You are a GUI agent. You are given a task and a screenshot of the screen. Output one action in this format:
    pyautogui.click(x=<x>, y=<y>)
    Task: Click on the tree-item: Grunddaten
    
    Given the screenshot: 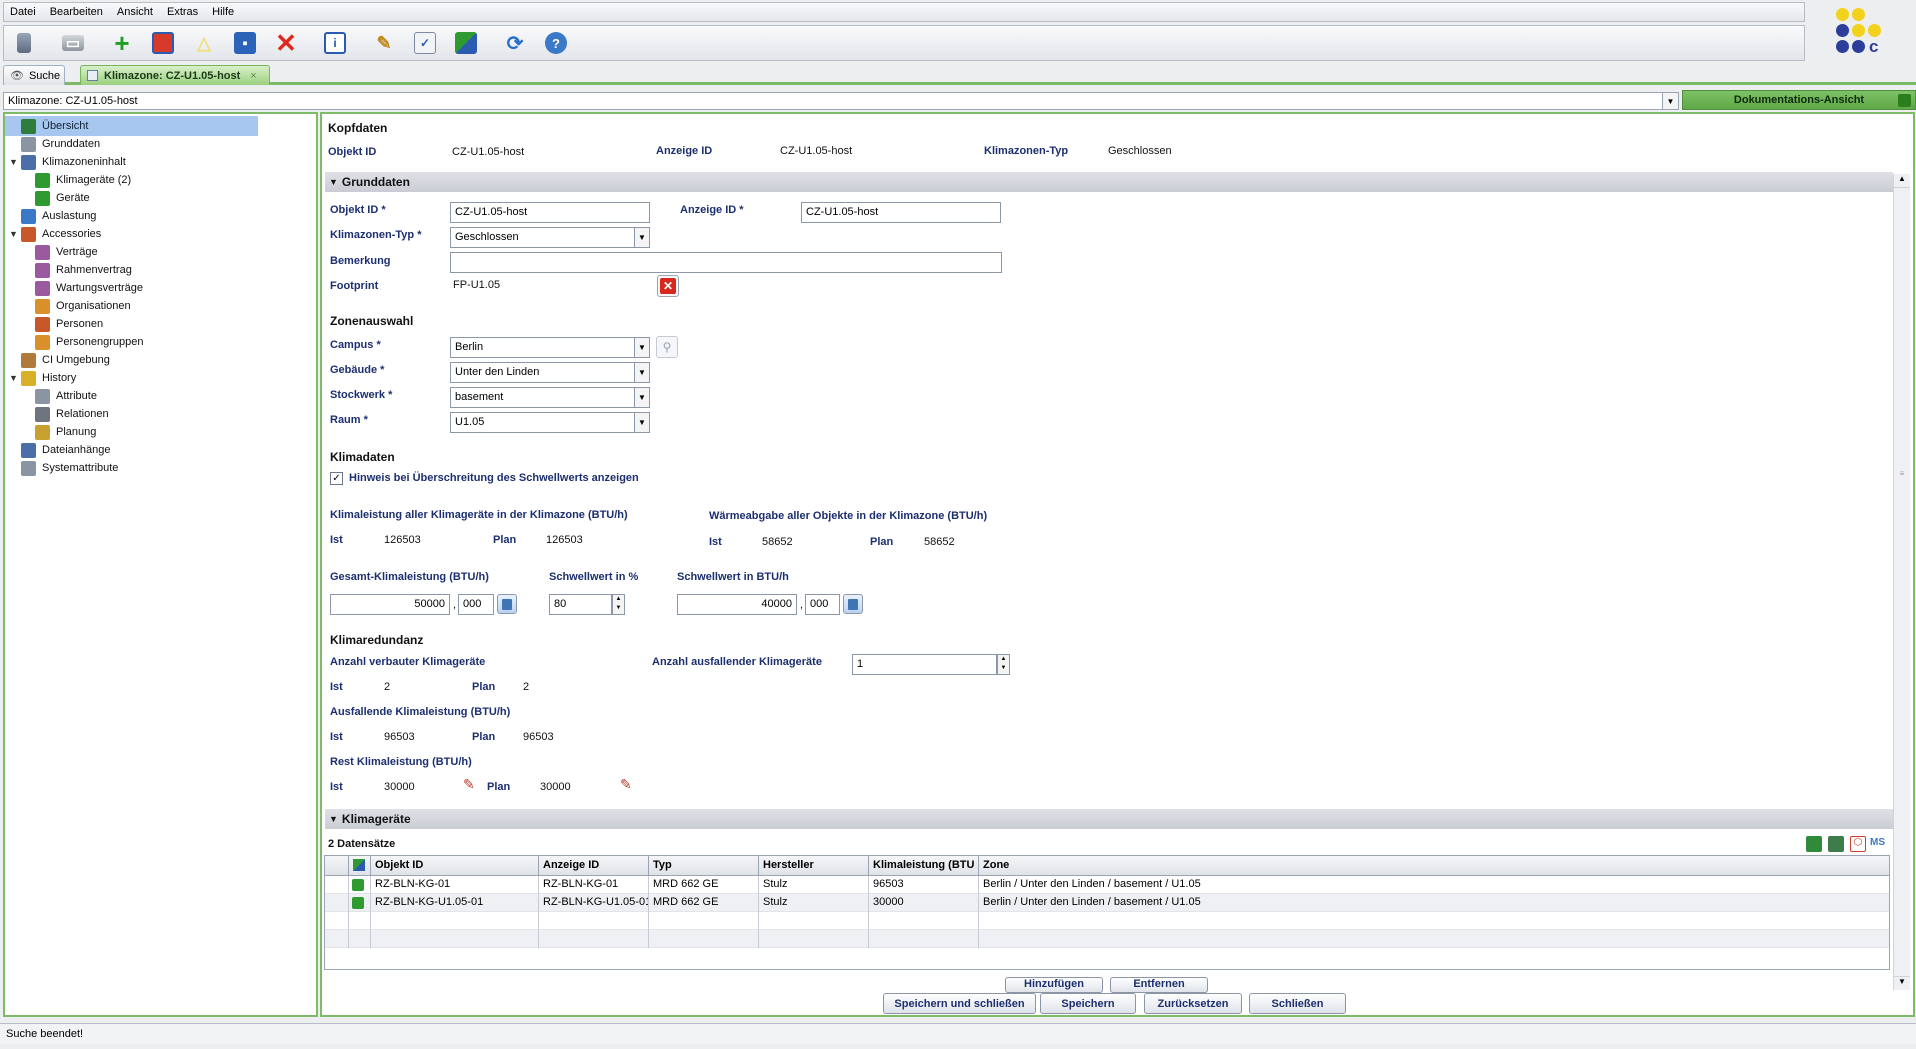 What is the action you would take?
    pyautogui.click(x=155, y=144)
    